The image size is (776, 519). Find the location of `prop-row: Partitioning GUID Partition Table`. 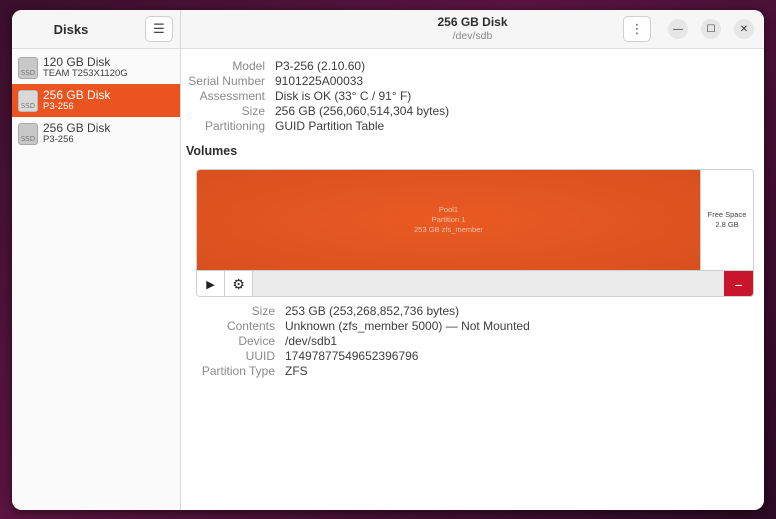

prop-row: Partitioning GUID Partition Table is located at coordinates (294, 126).